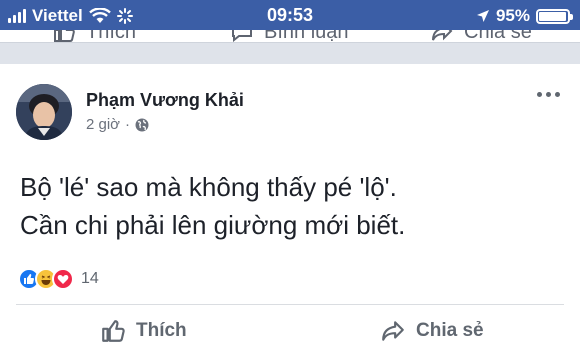  What do you see at coordinates (165, 100) in the screenshot?
I see `post-author: Phạm Vương Khải` at bounding box center [165, 100].